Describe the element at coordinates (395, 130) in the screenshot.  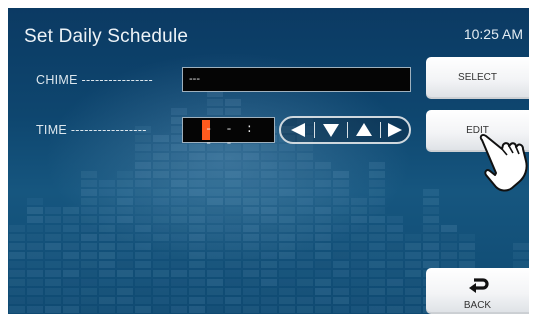
I see `arrow-right-button` at that location.